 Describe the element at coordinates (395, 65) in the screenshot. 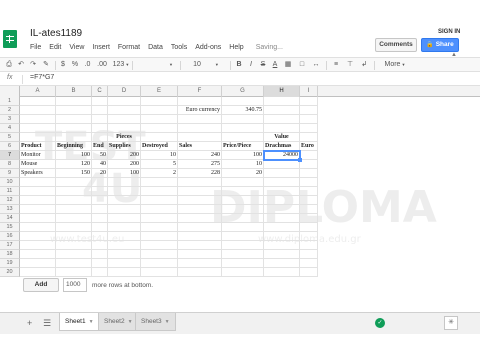

I see `more-button: More ▼` at that location.